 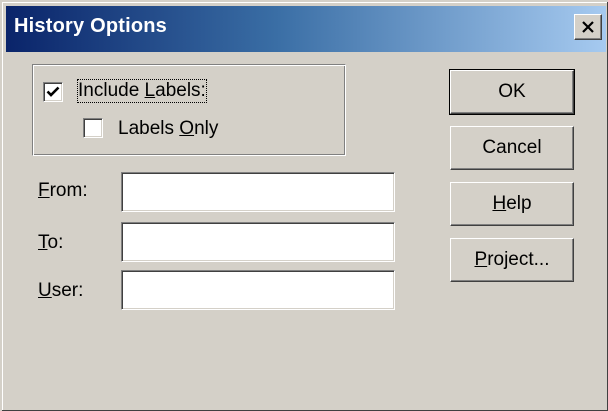 I want to click on labels-only-label: Labels Only, so click(x=168, y=129).